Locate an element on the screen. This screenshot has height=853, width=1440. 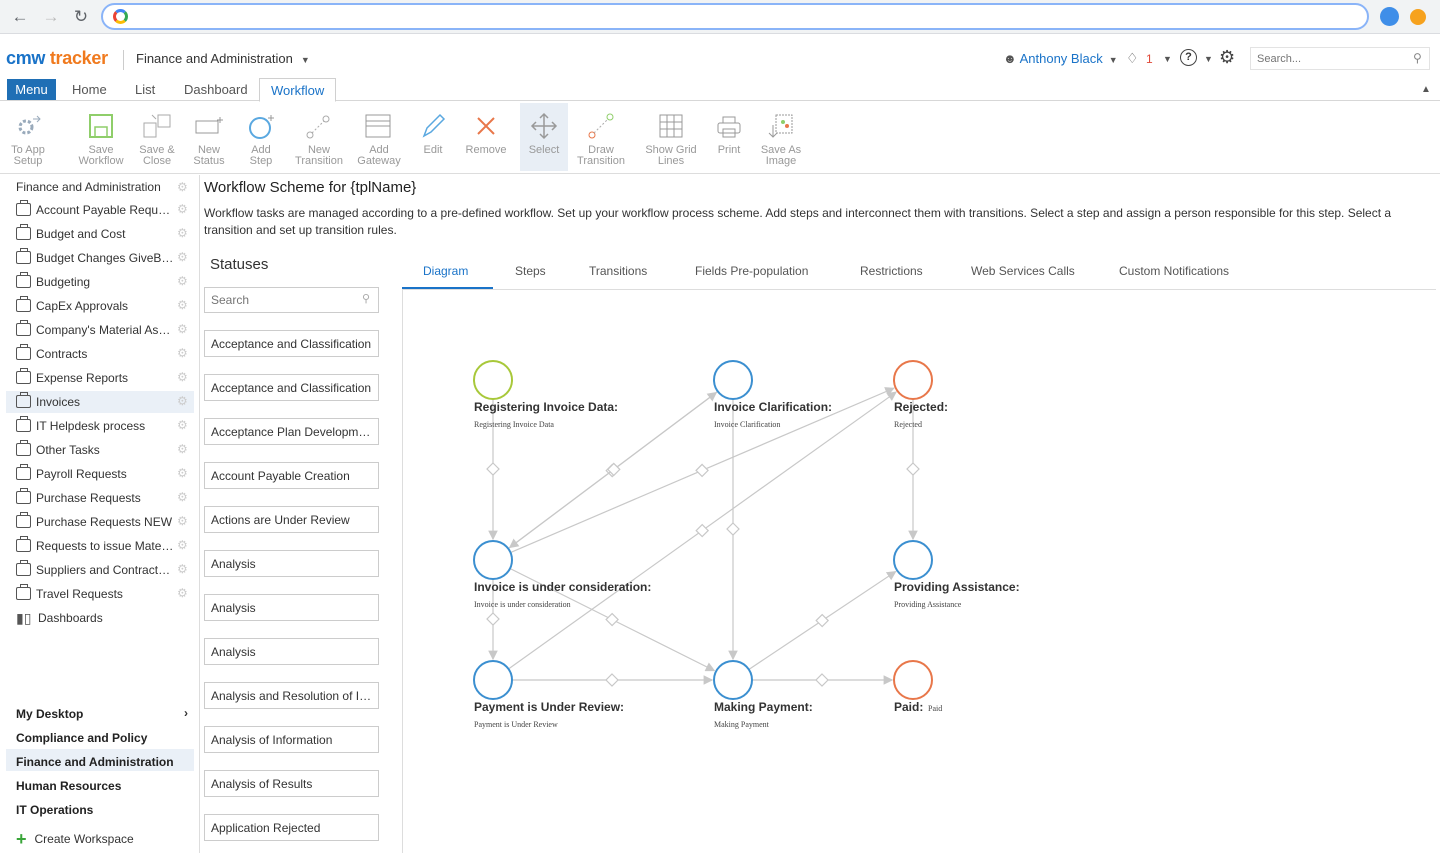
sidebar-item: CapEx Approvals ⚙ is located at coordinates (100, 306).